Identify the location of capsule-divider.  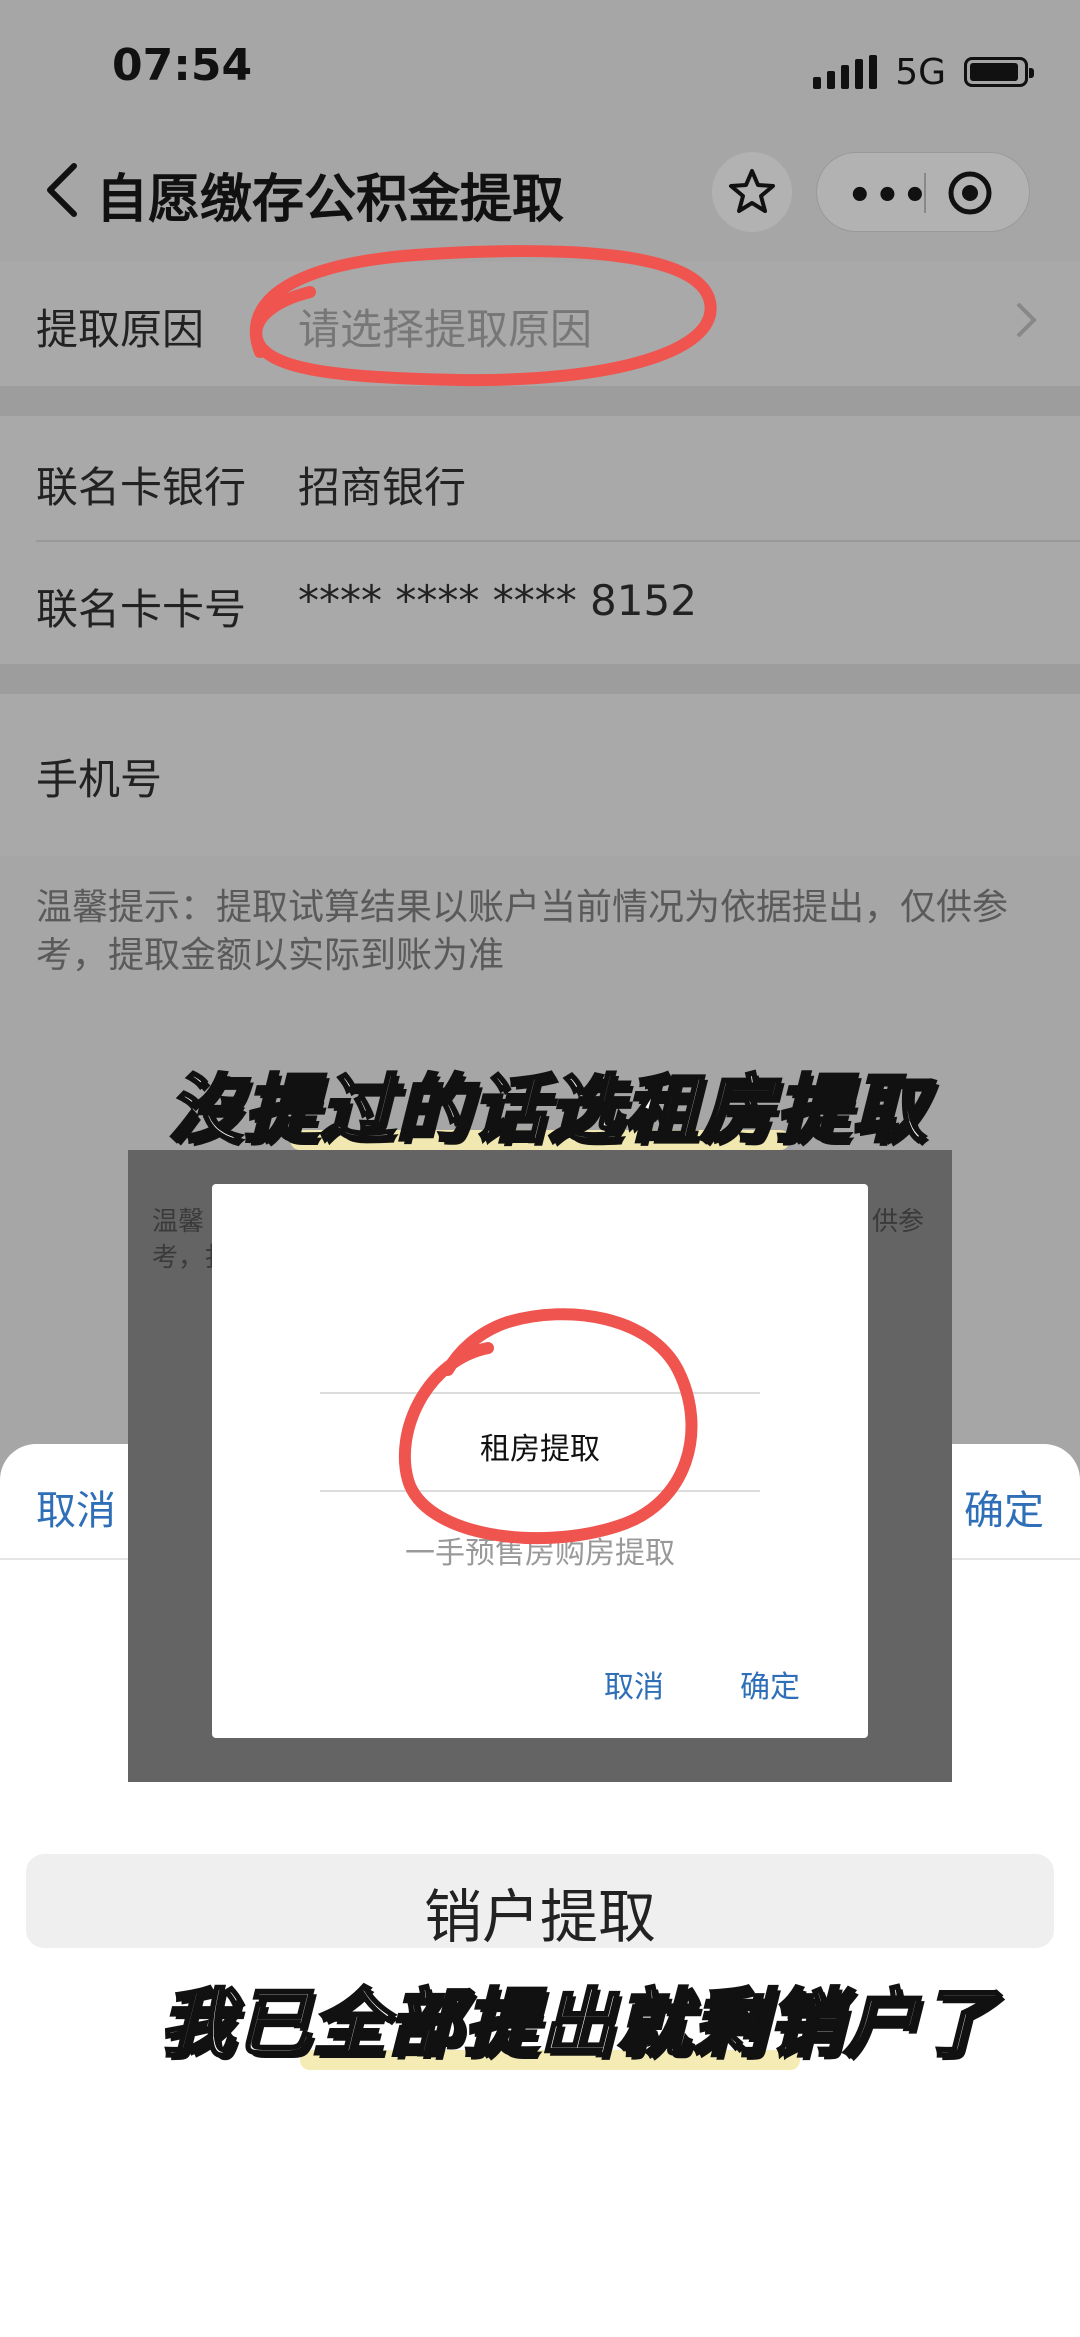
(925, 193).